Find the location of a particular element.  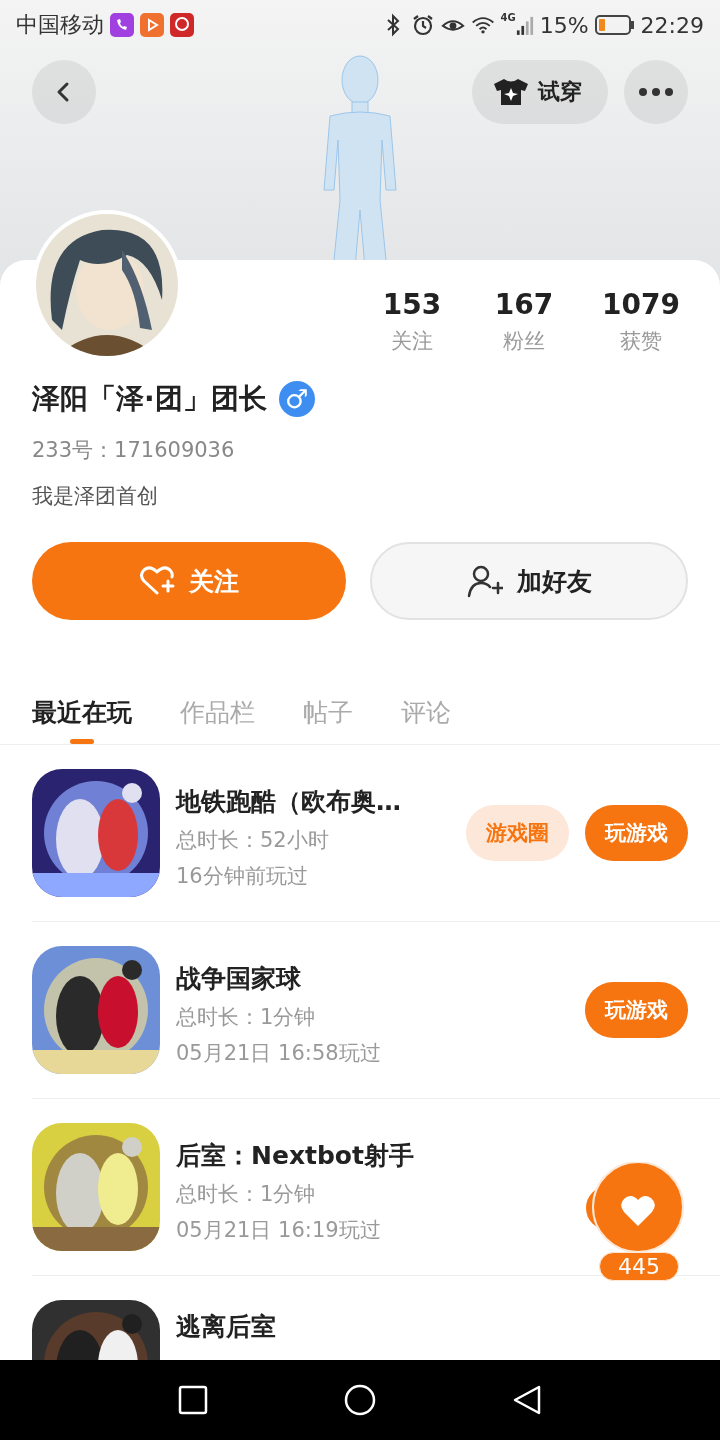

stat-label: 关注 is located at coordinates (412, 341).